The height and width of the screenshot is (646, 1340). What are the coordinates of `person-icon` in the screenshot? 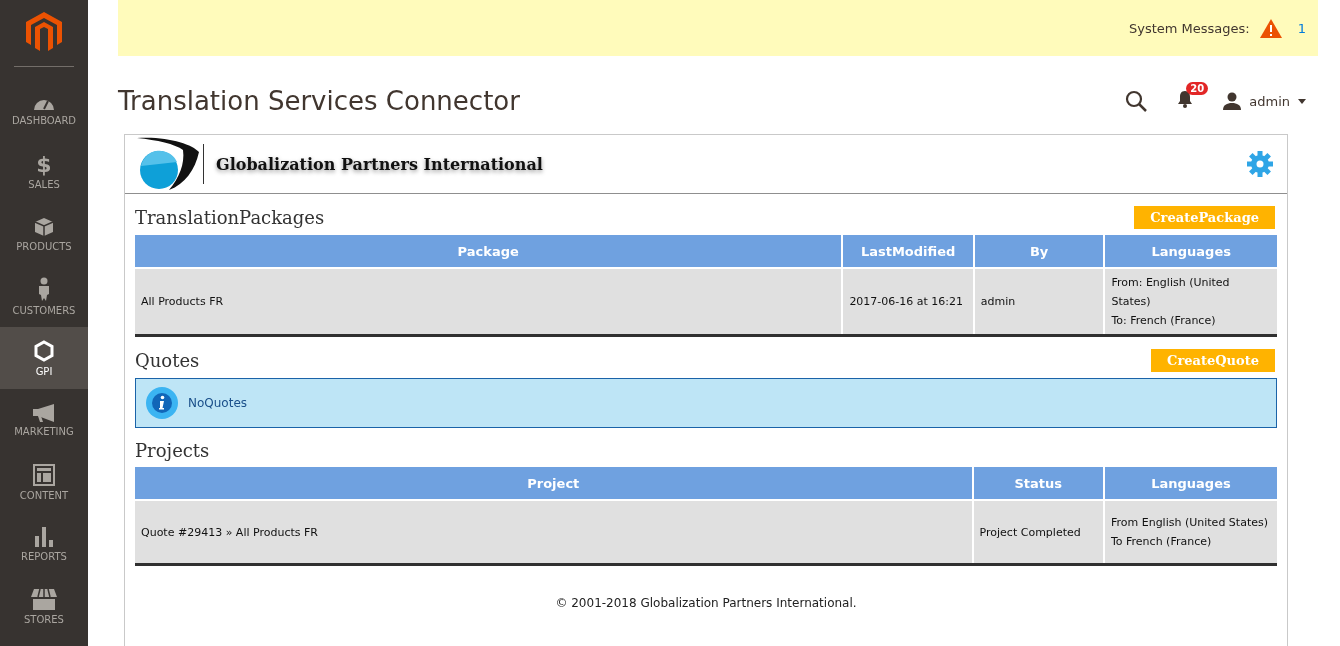 It's located at (44, 288).